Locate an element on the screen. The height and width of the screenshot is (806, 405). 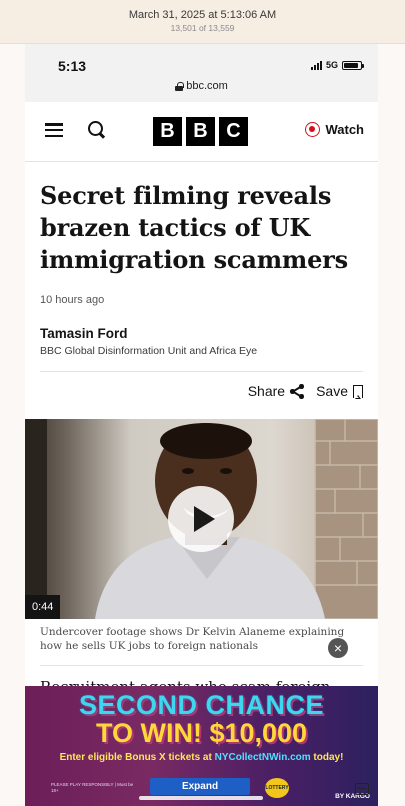
viewer-gutter-right is located at coordinates (391, 425).